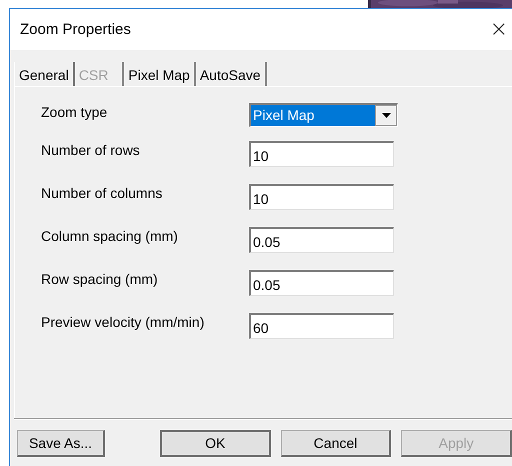 The width and height of the screenshot is (512, 466). I want to click on field-label: Zoom type, so click(74, 111).